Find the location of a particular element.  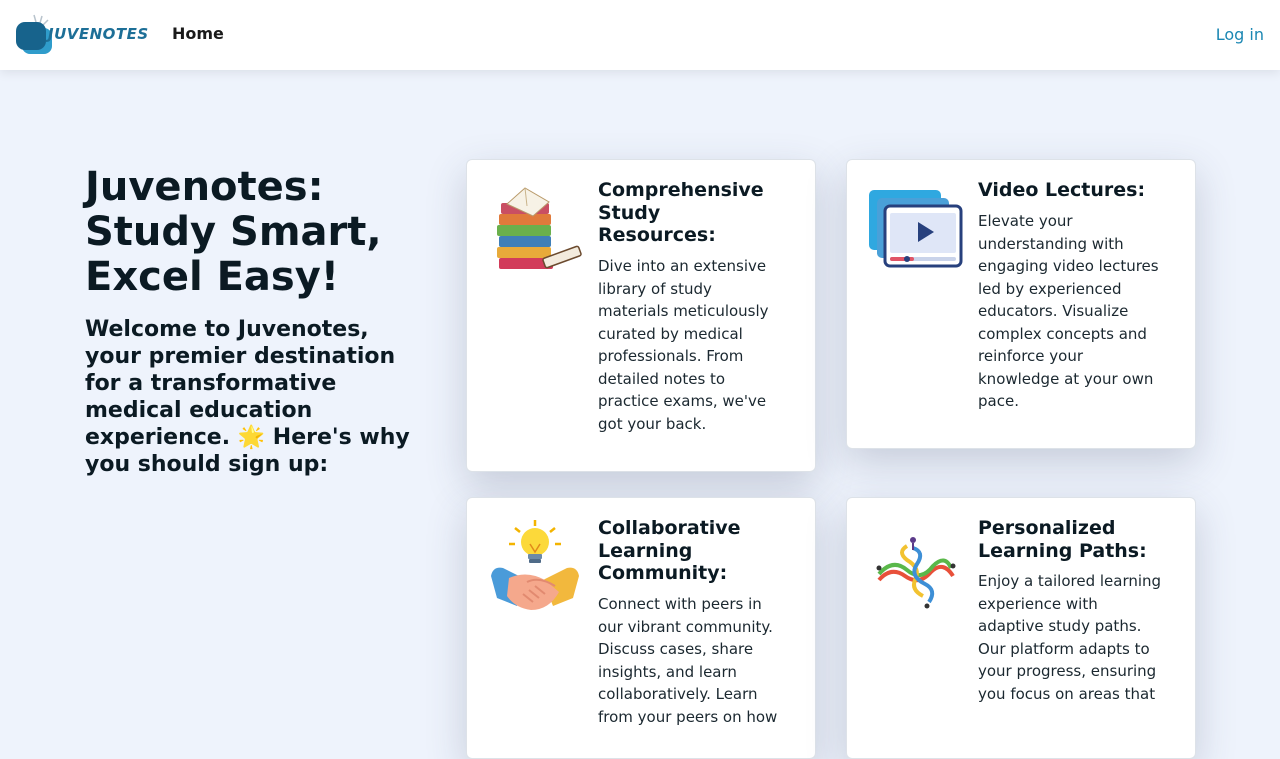

juvenotes-logo: JUVENOTES is located at coordinates (81, 34).